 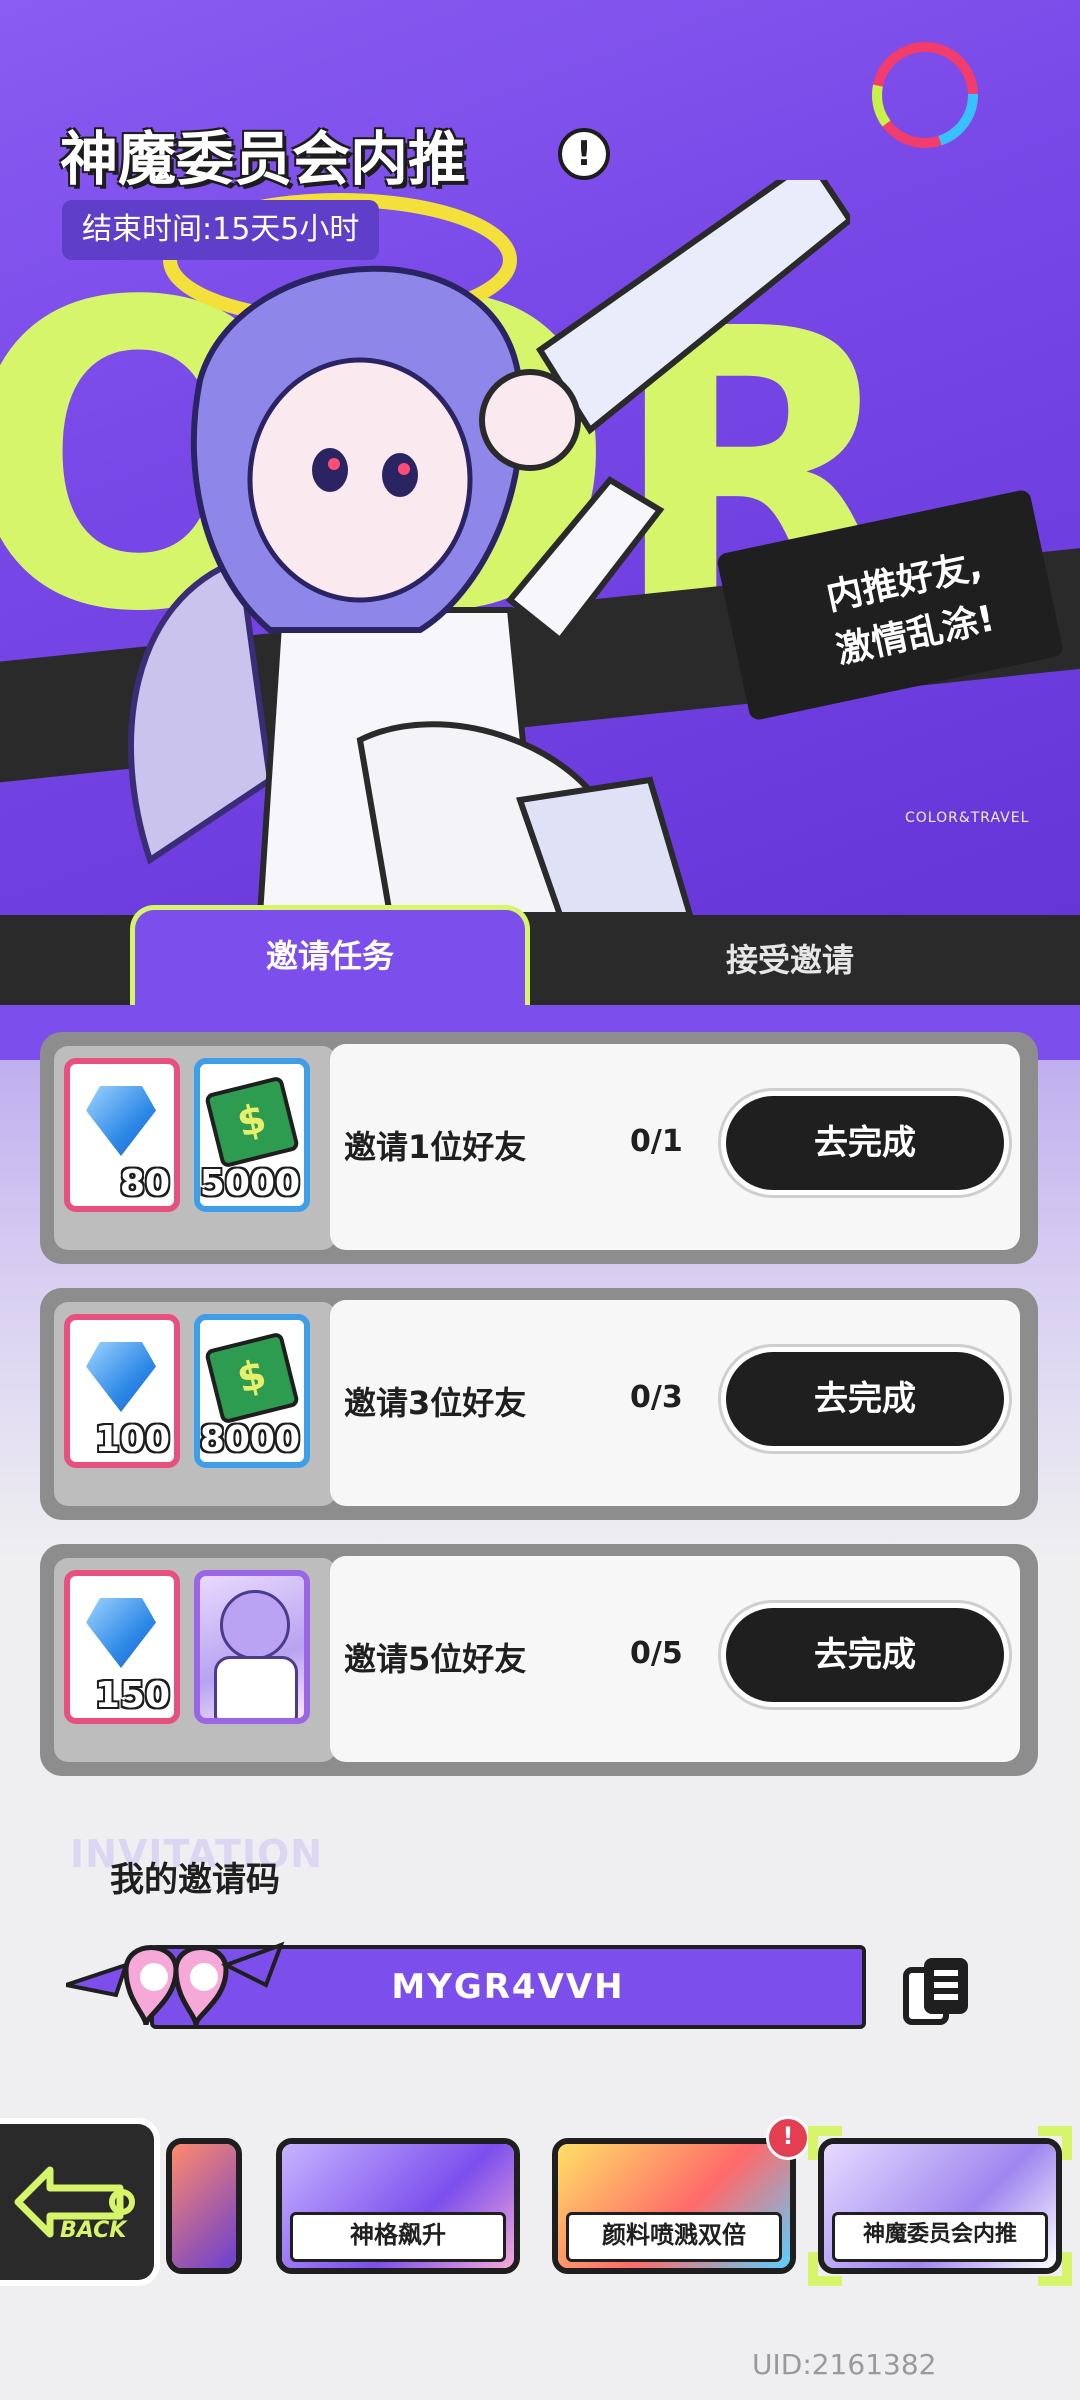 I want to click on task-progress: 0/1, so click(x=656, y=1141).